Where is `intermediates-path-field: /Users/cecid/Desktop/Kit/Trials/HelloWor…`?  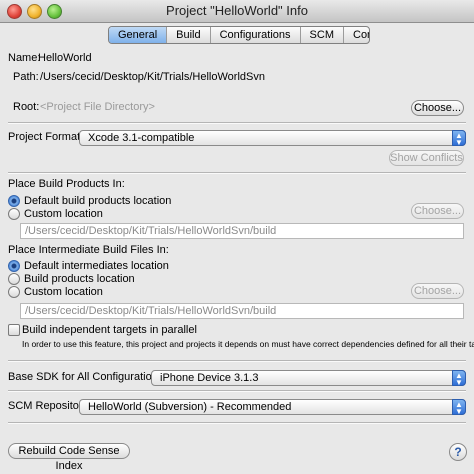 intermediates-path-field: /Users/cecid/Desktop/Kit/Trials/HelloWor… is located at coordinates (242, 311).